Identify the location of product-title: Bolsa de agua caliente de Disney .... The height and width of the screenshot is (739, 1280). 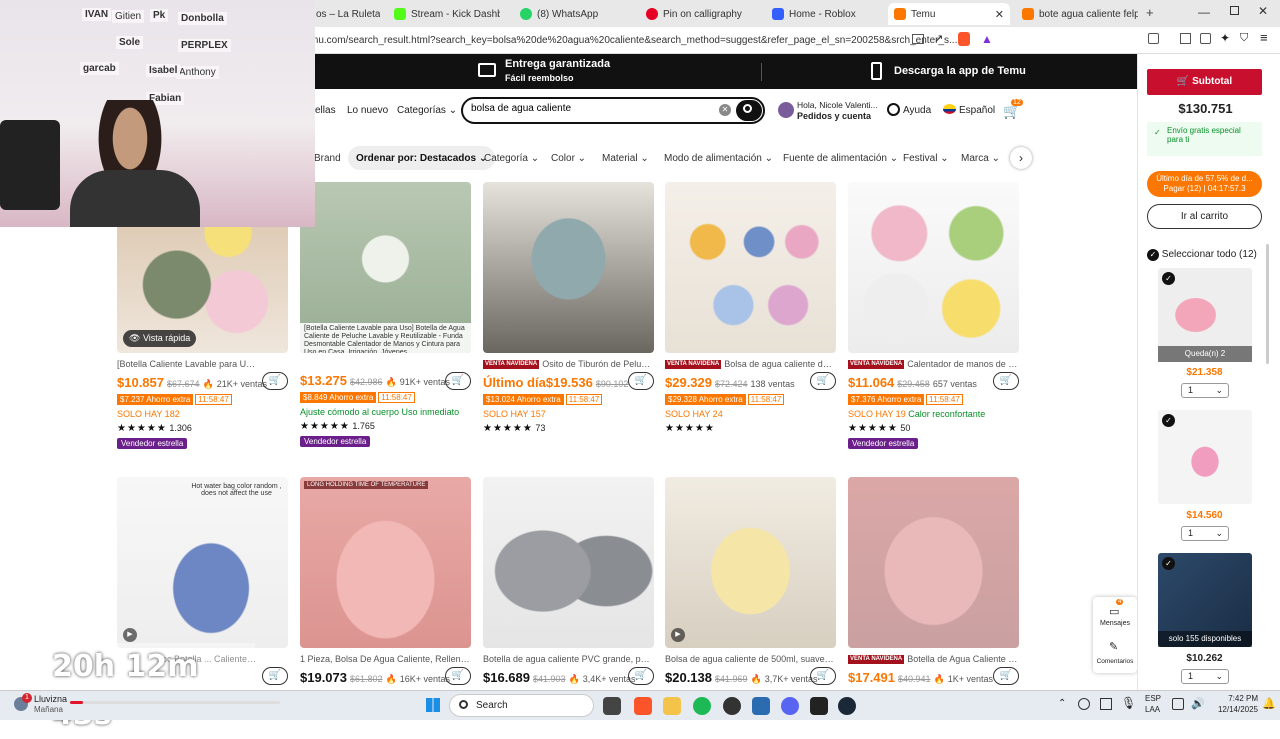
(779, 364).